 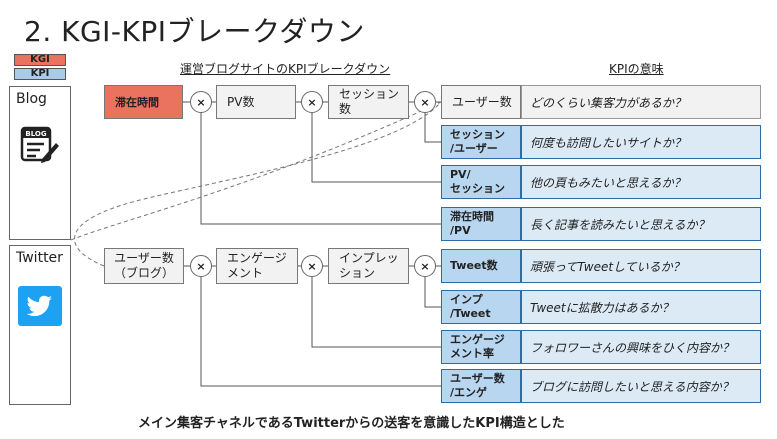 I want to click on blog-kpi-2-label: PV/ セッション, so click(x=481, y=182).